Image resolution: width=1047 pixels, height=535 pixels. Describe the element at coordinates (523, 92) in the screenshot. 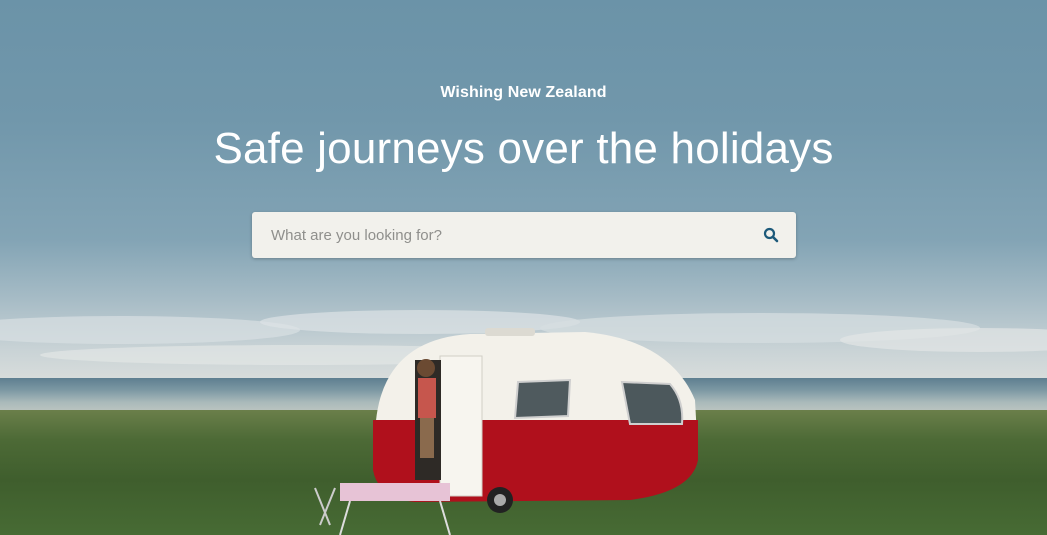

I see `hero-eyebrow: Wishing New Zealand` at that location.